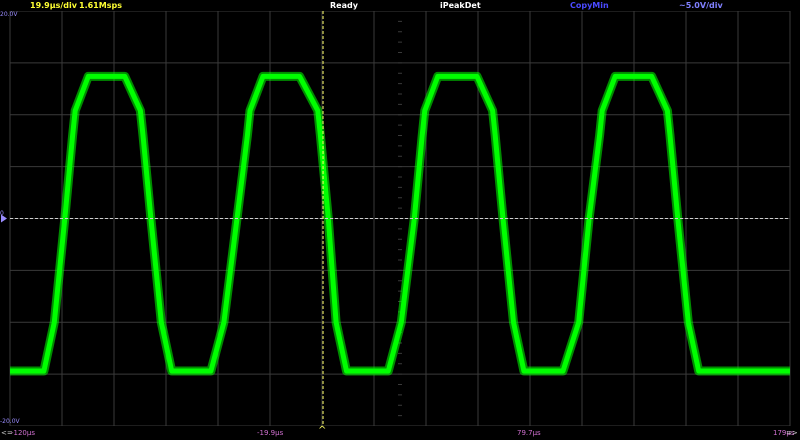 The image size is (800, 440). Describe the element at coordinates (23, 433) in the screenshot. I see `time-label-1: -120µs` at that location.